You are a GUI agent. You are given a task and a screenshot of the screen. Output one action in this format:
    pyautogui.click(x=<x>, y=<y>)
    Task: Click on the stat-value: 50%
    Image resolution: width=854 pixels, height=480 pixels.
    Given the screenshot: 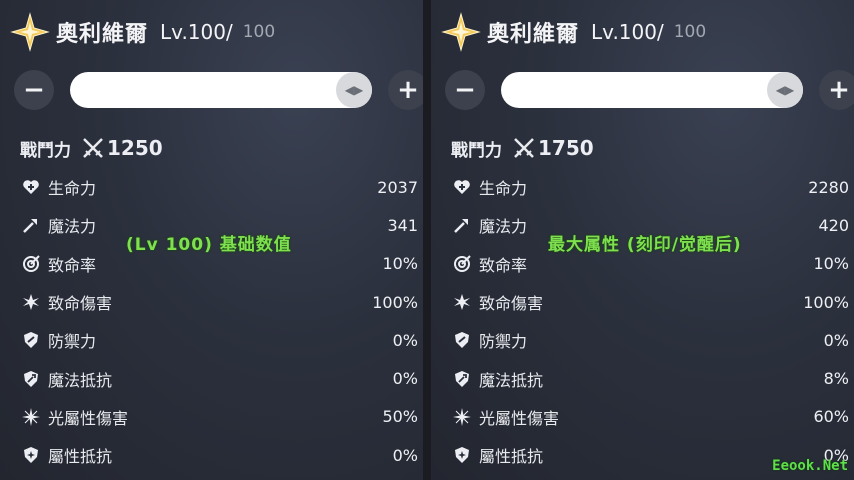 What is the action you would take?
    pyautogui.click(x=400, y=417)
    